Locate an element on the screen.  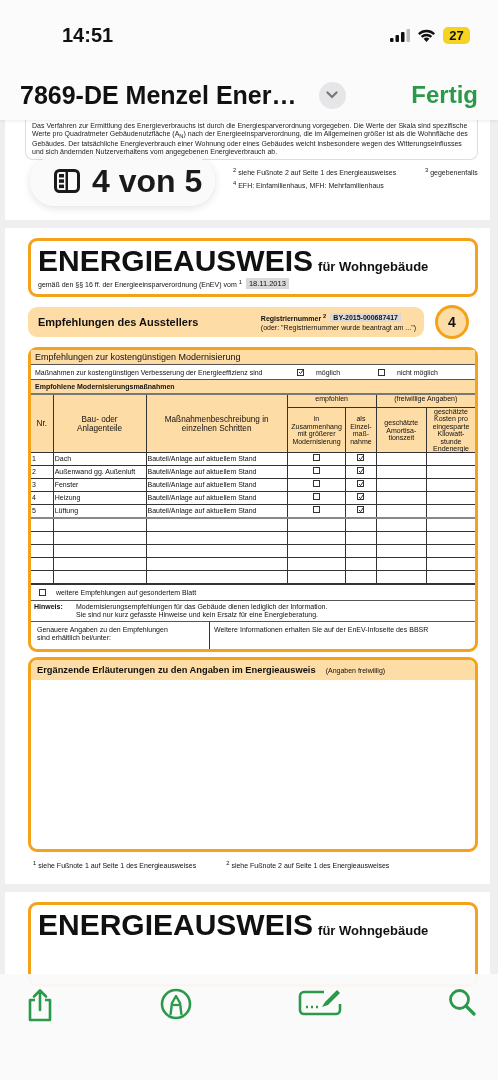
status-time: 14:51 is located at coordinates (88, 35).